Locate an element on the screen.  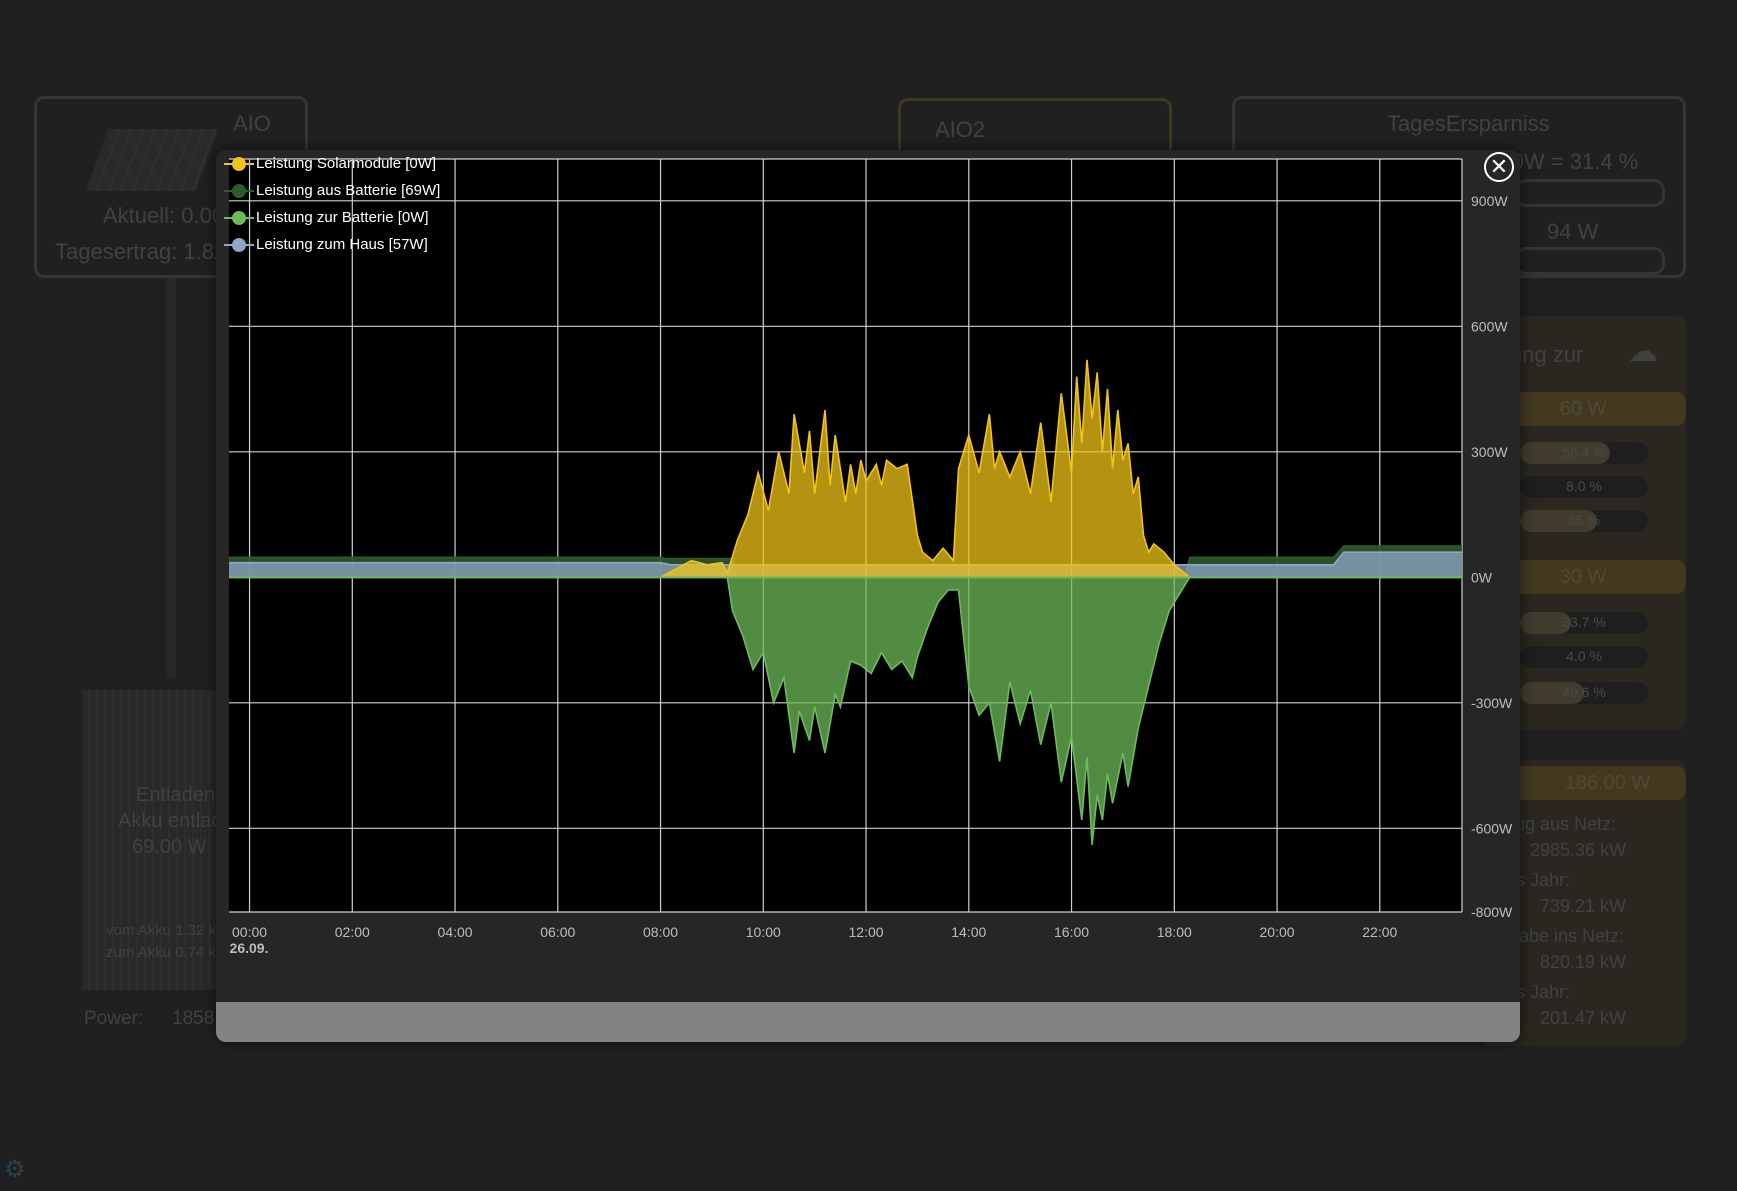
legend-item-house: Leistung zum Haus [57W] is located at coordinates (332, 244).